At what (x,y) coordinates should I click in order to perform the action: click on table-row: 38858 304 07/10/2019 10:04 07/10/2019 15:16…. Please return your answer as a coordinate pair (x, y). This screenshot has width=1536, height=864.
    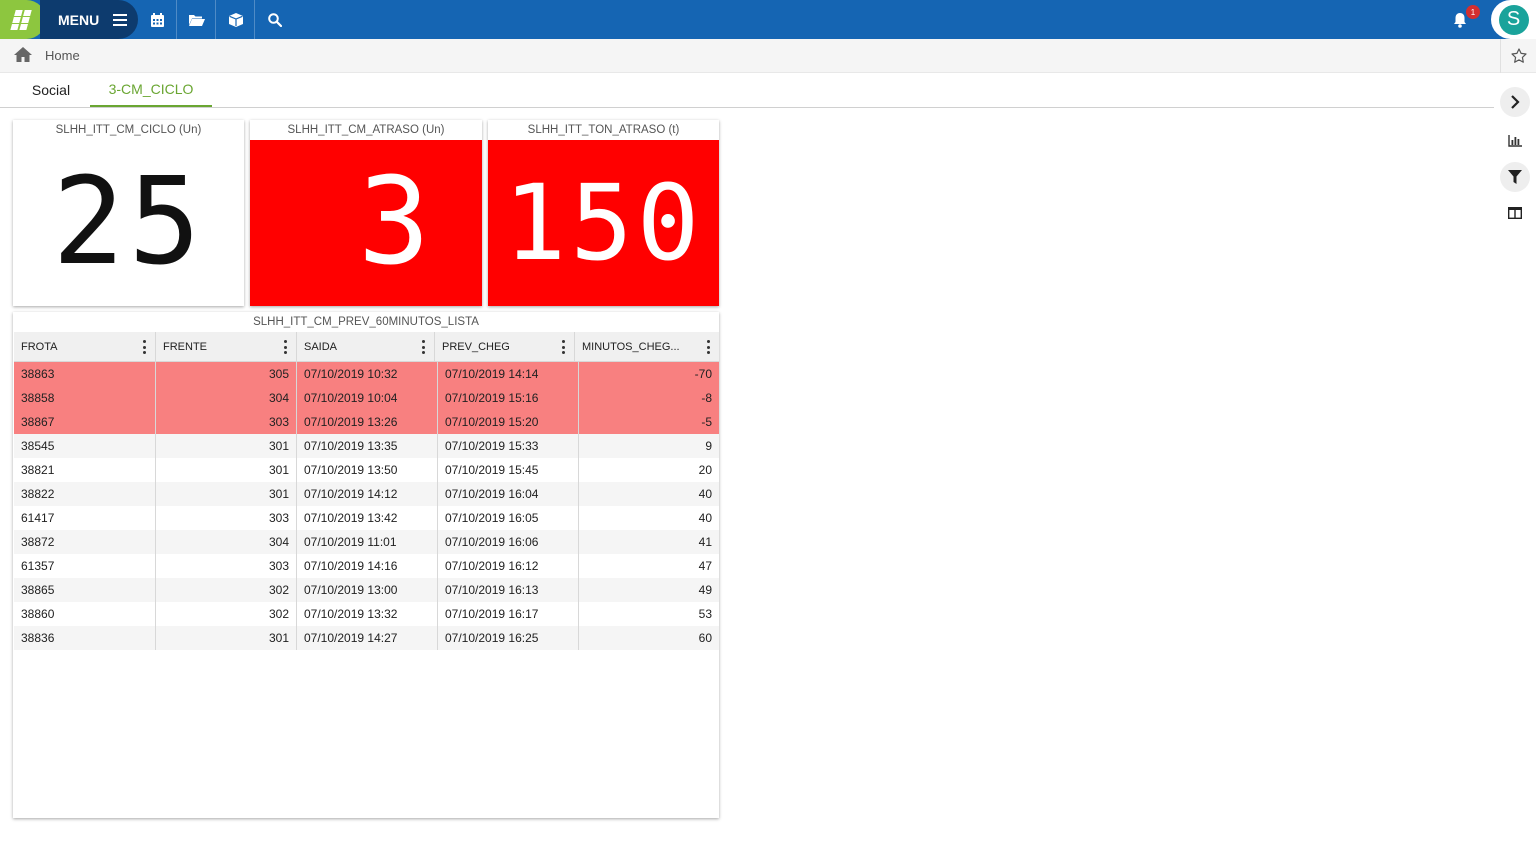
    Looking at the image, I should click on (366, 398).